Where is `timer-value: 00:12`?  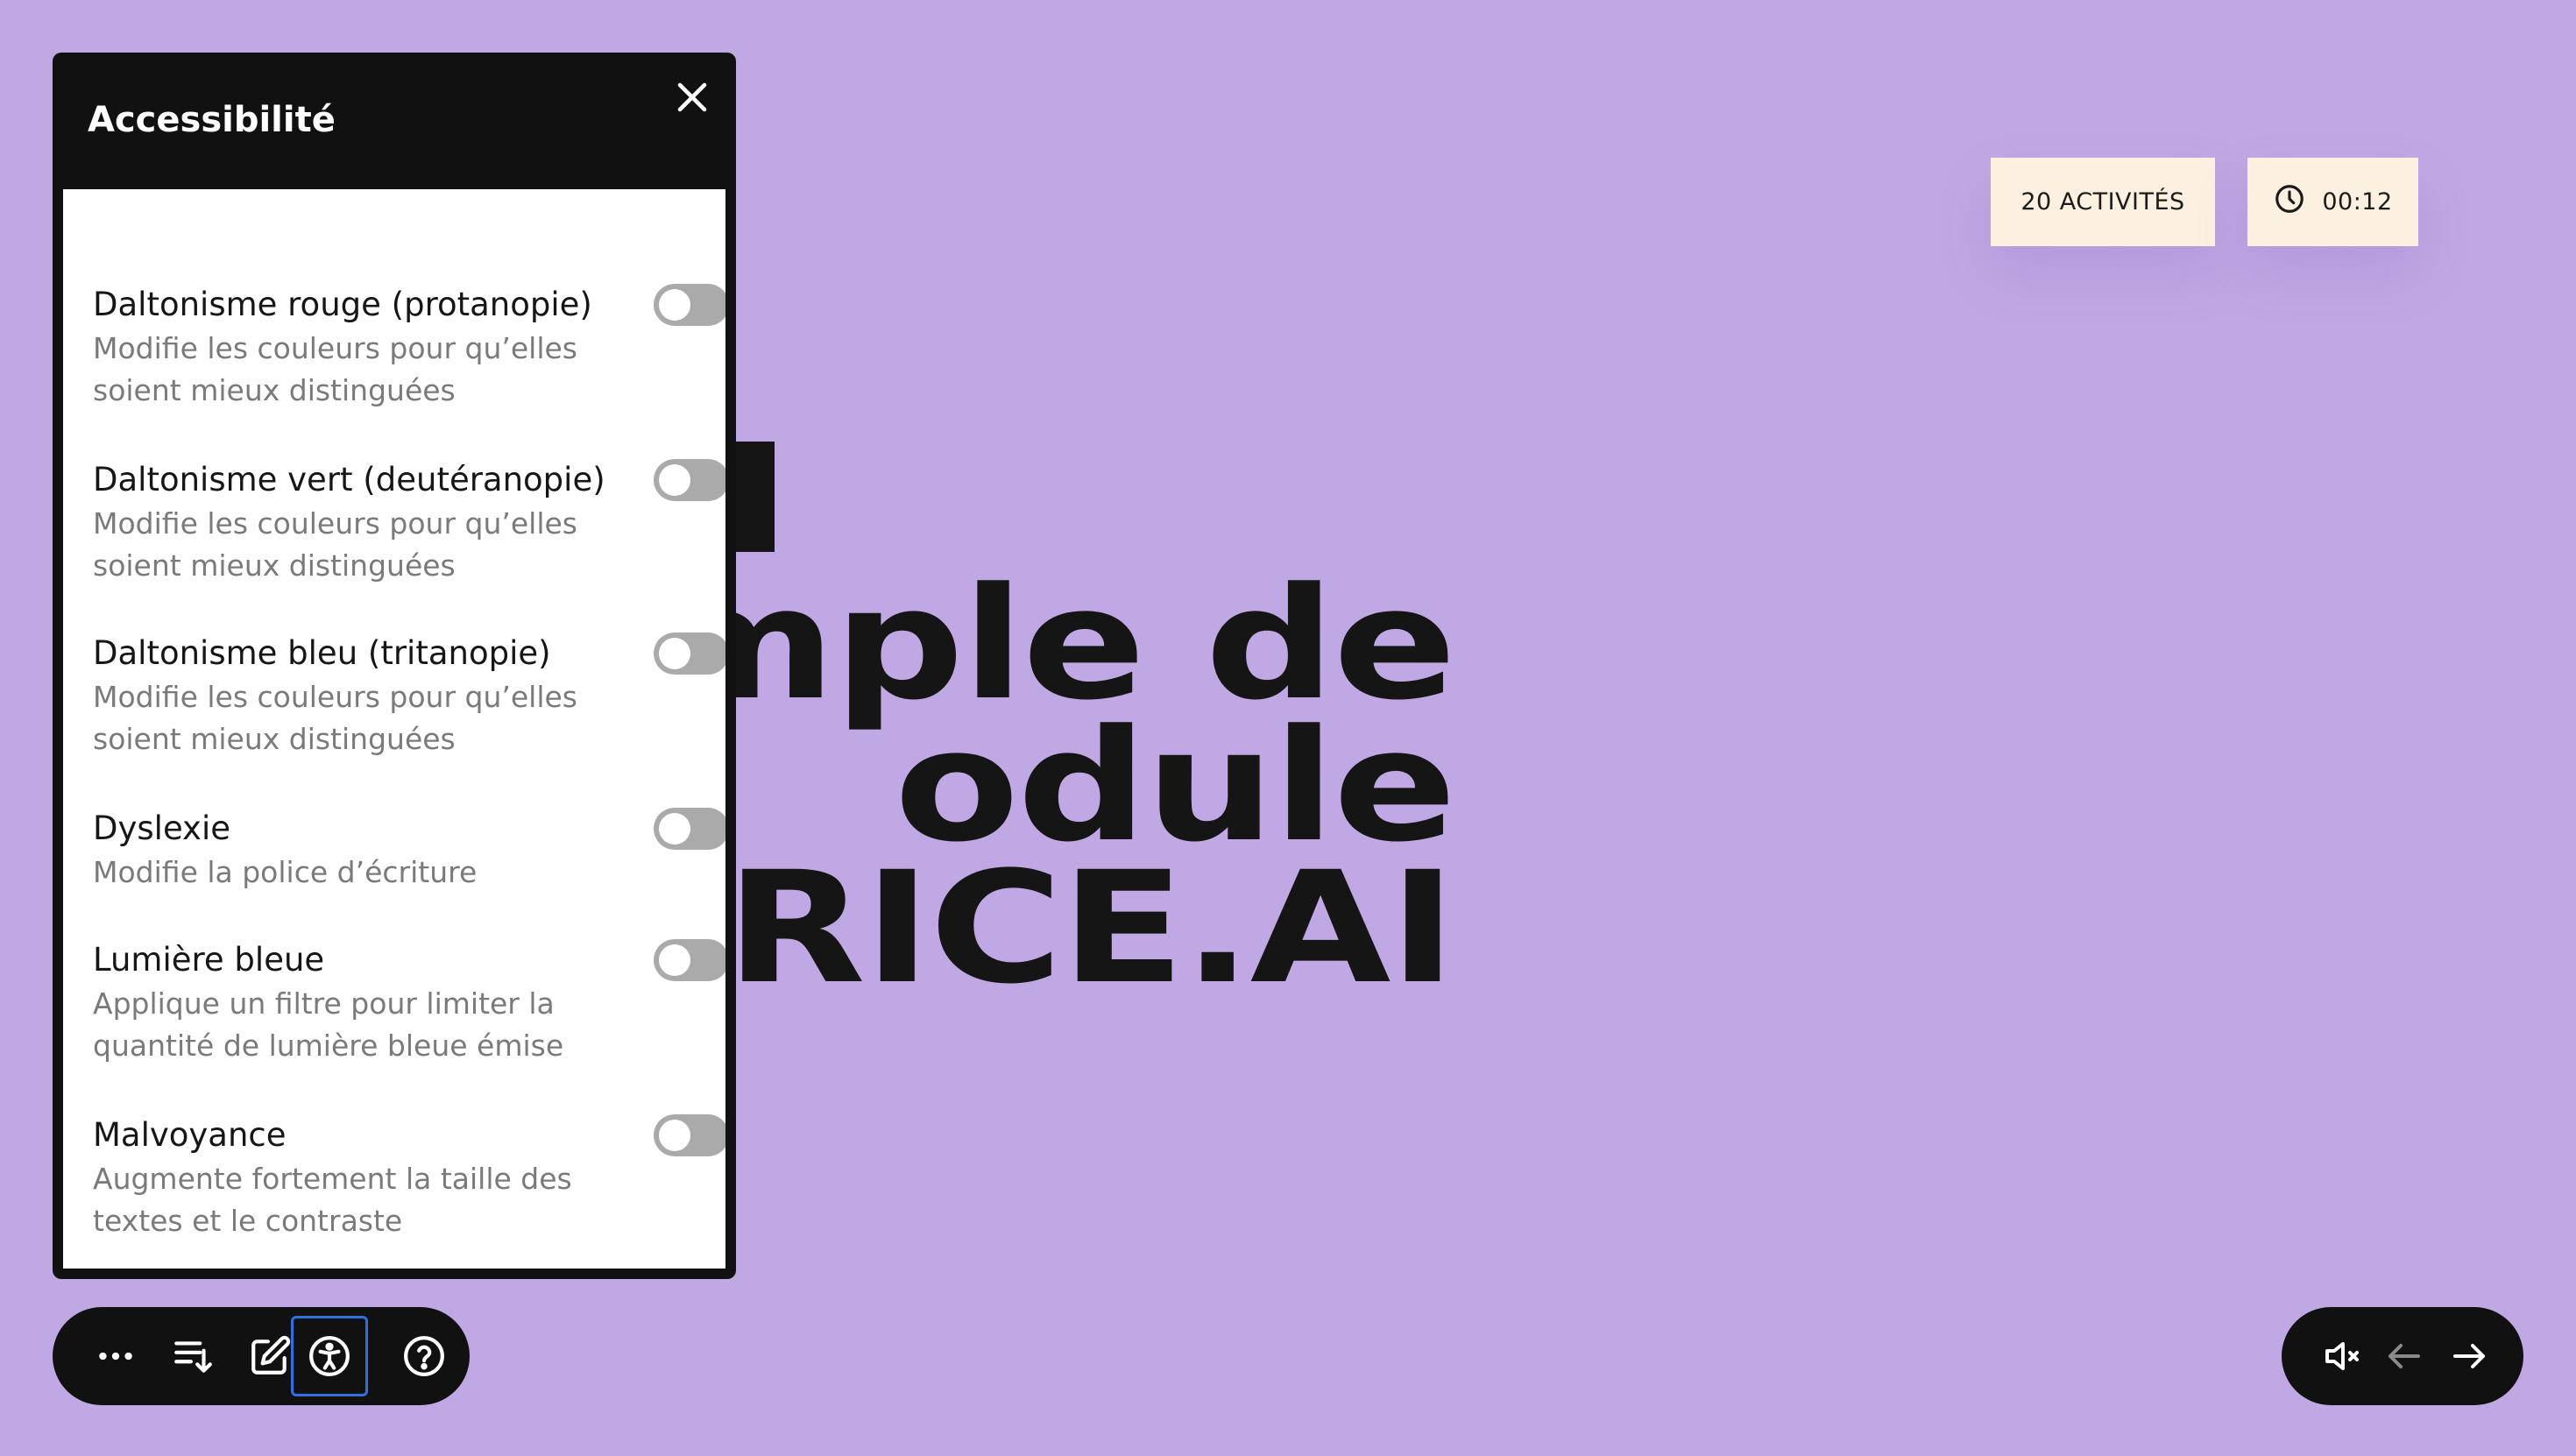
timer-value: 00:12 is located at coordinates (2357, 202).